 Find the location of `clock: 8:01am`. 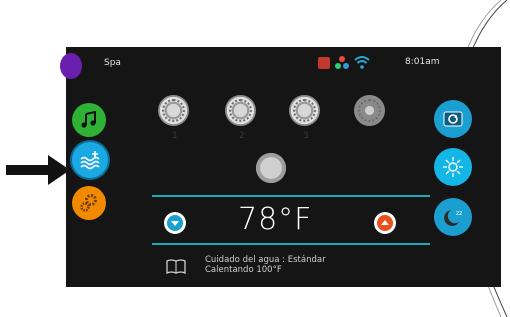

clock: 8:01am is located at coordinates (422, 62).